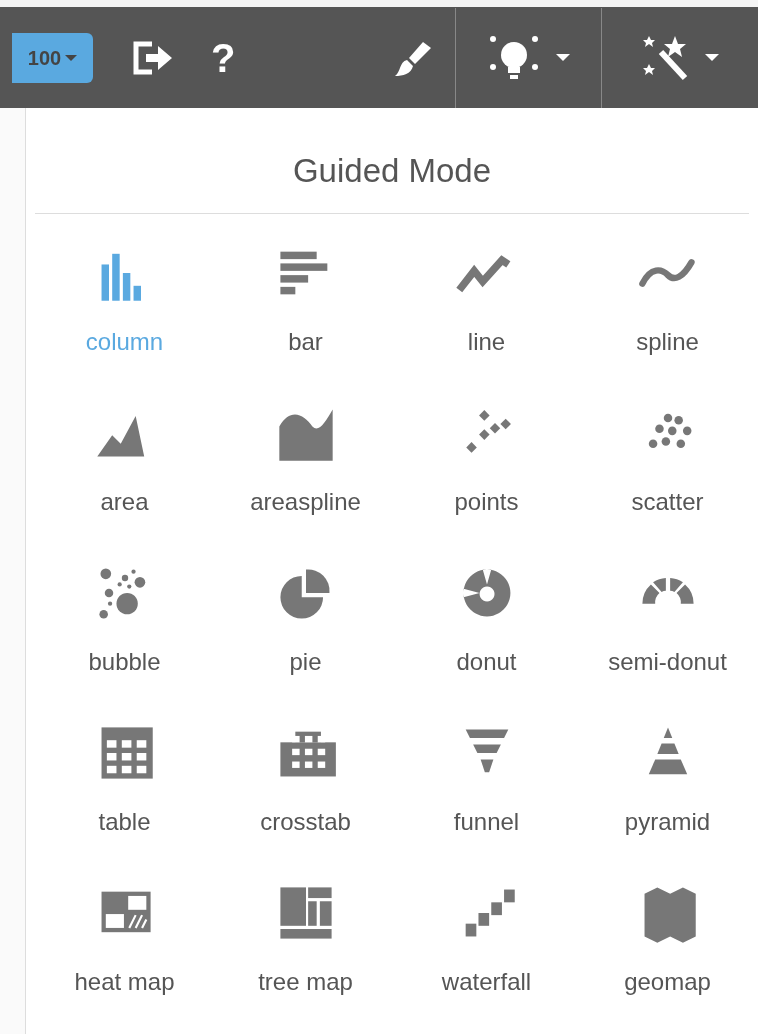 The height and width of the screenshot is (1034, 758). Describe the element at coordinates (305, 952) in the screenshot. I see `chart-type-option: tree map` at that location.